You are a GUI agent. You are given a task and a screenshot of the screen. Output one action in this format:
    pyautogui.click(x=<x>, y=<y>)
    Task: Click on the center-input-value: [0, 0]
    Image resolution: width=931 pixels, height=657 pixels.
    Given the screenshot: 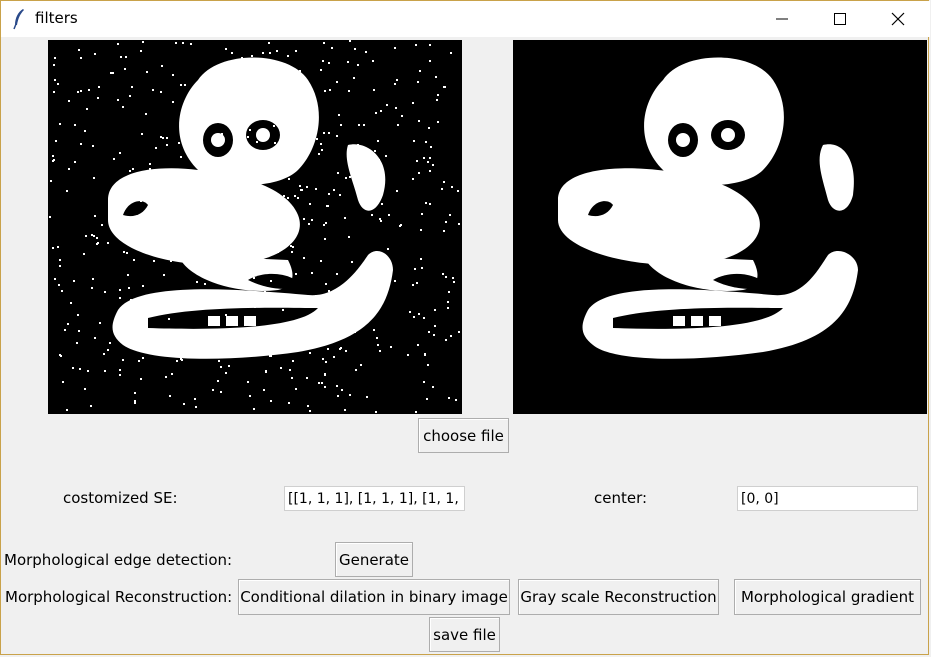 What is the action you would take?
    pyautogui.click(x=760, y=499)
    